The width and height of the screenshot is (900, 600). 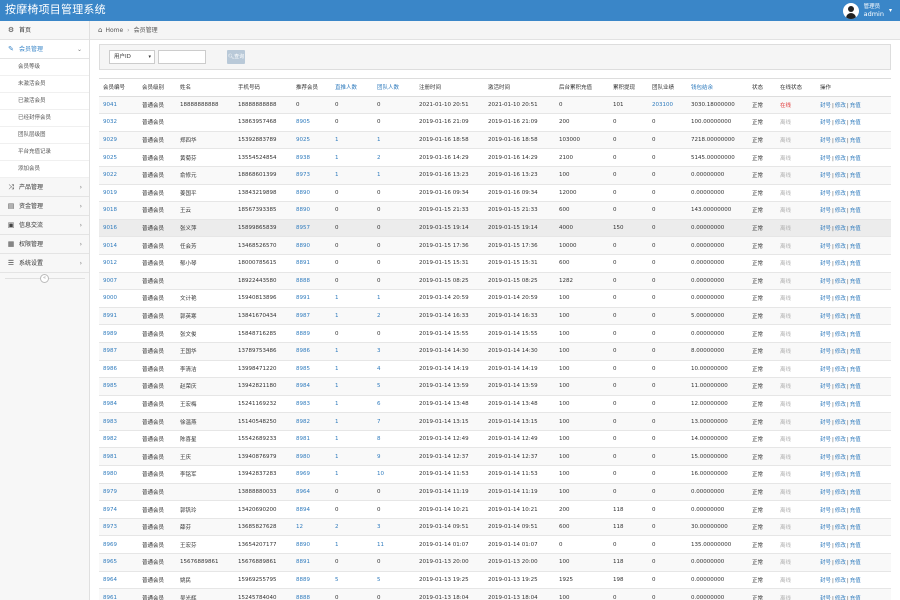 I want to click on sidebar-item-messages: ▣ 信息交流 ›, so click(x=44, y=225).